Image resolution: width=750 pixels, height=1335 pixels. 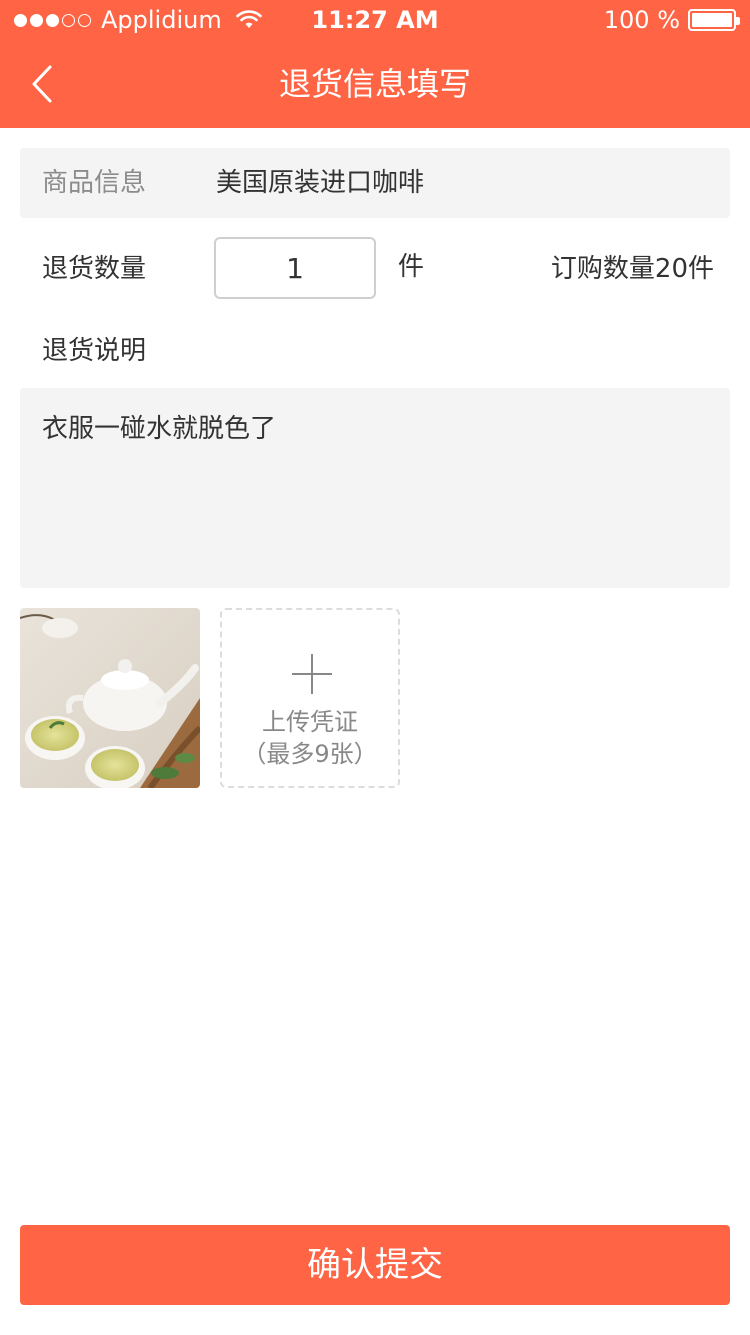 What do you see at coordinates (641, 20) in the screenshot?
I see `battery-percentage: 100 %` at bounding box center [641, 20].